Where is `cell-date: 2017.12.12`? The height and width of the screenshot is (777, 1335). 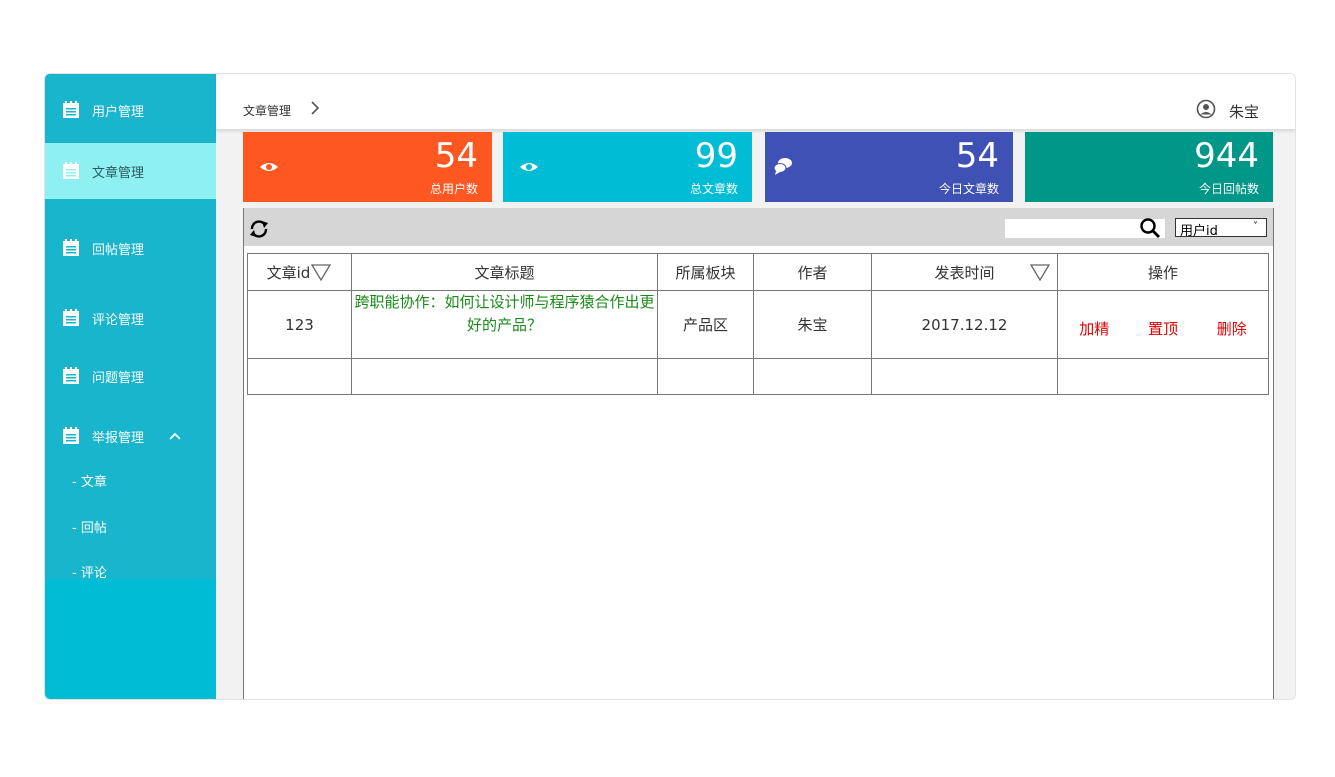 cell-date: 2017.12.12 is located at coordinates (964, 324).